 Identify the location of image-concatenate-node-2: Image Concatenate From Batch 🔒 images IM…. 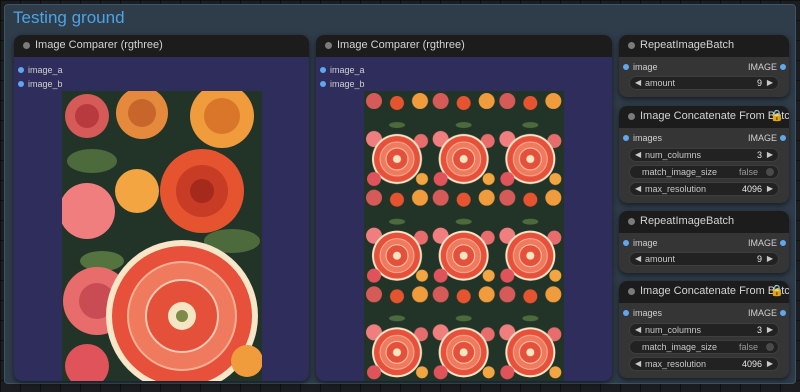
(704, 329).